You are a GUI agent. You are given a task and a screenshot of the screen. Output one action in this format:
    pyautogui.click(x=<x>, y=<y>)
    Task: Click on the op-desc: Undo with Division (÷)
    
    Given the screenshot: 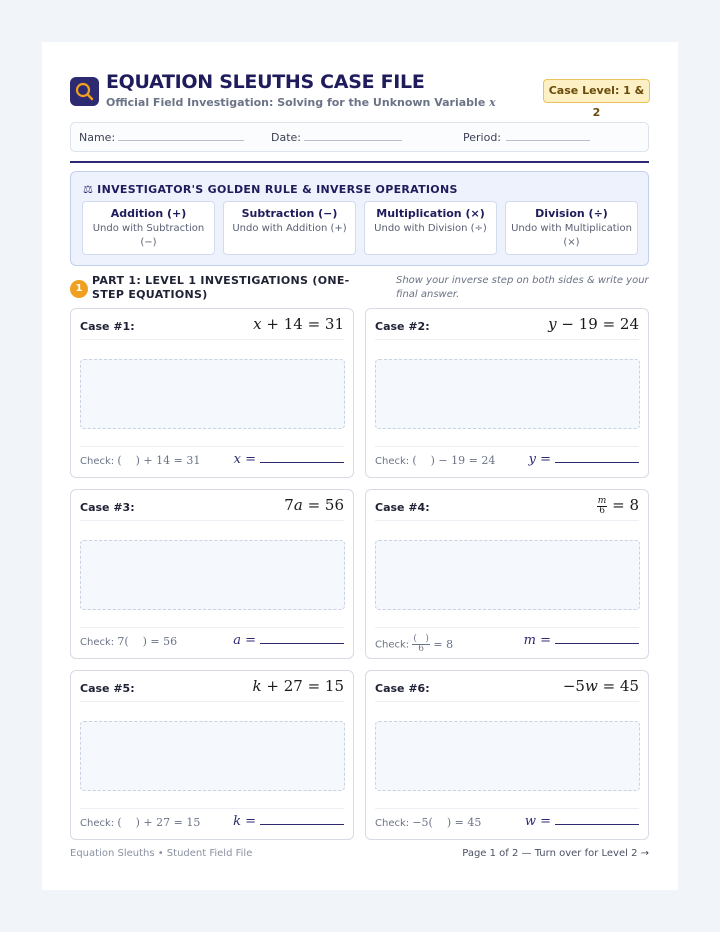 What is the action you would take?
    pyautogui.click(x=430, y=228)
    